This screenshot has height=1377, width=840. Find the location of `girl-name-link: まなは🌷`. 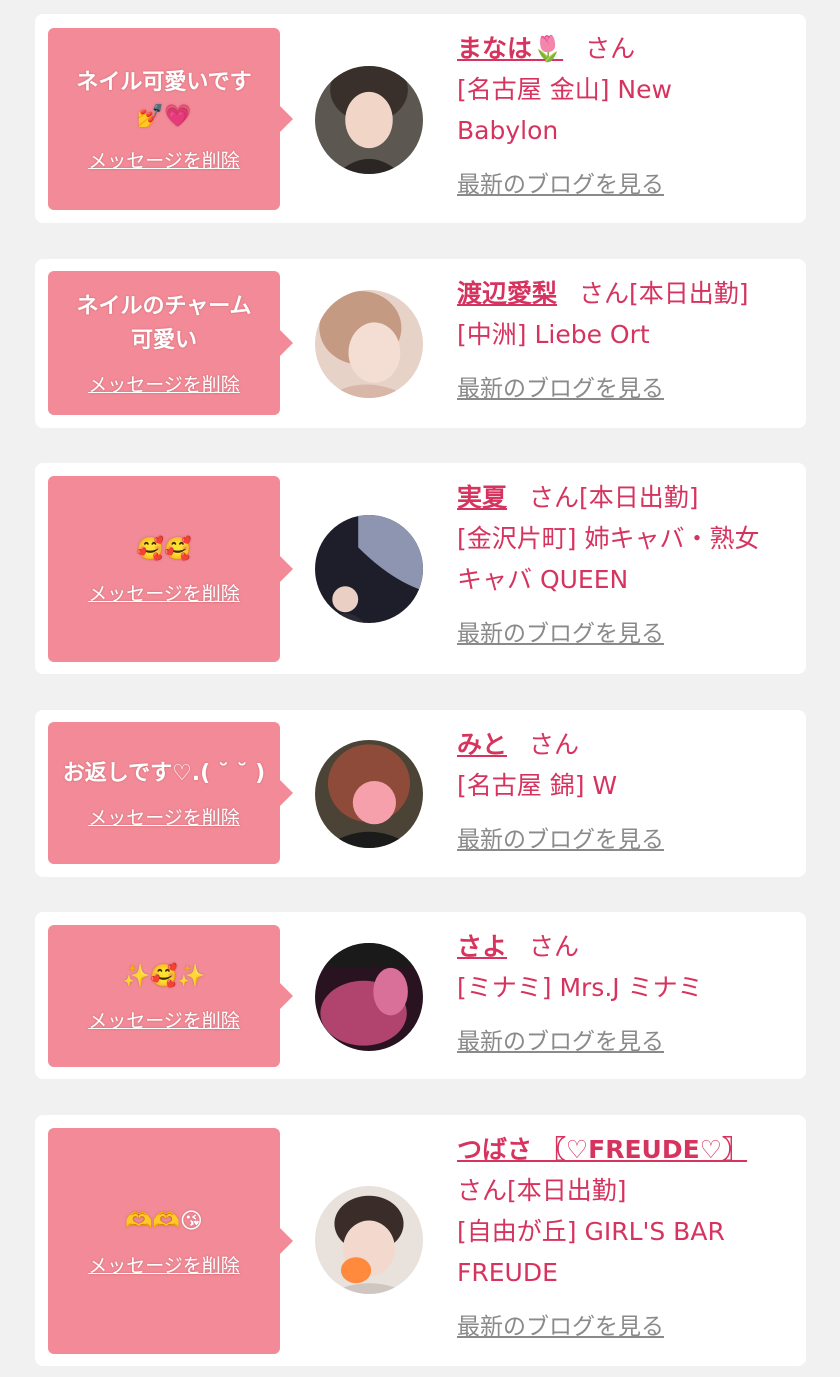

girl-name-link: まなは🌷 is located at coordinates (510, 48).